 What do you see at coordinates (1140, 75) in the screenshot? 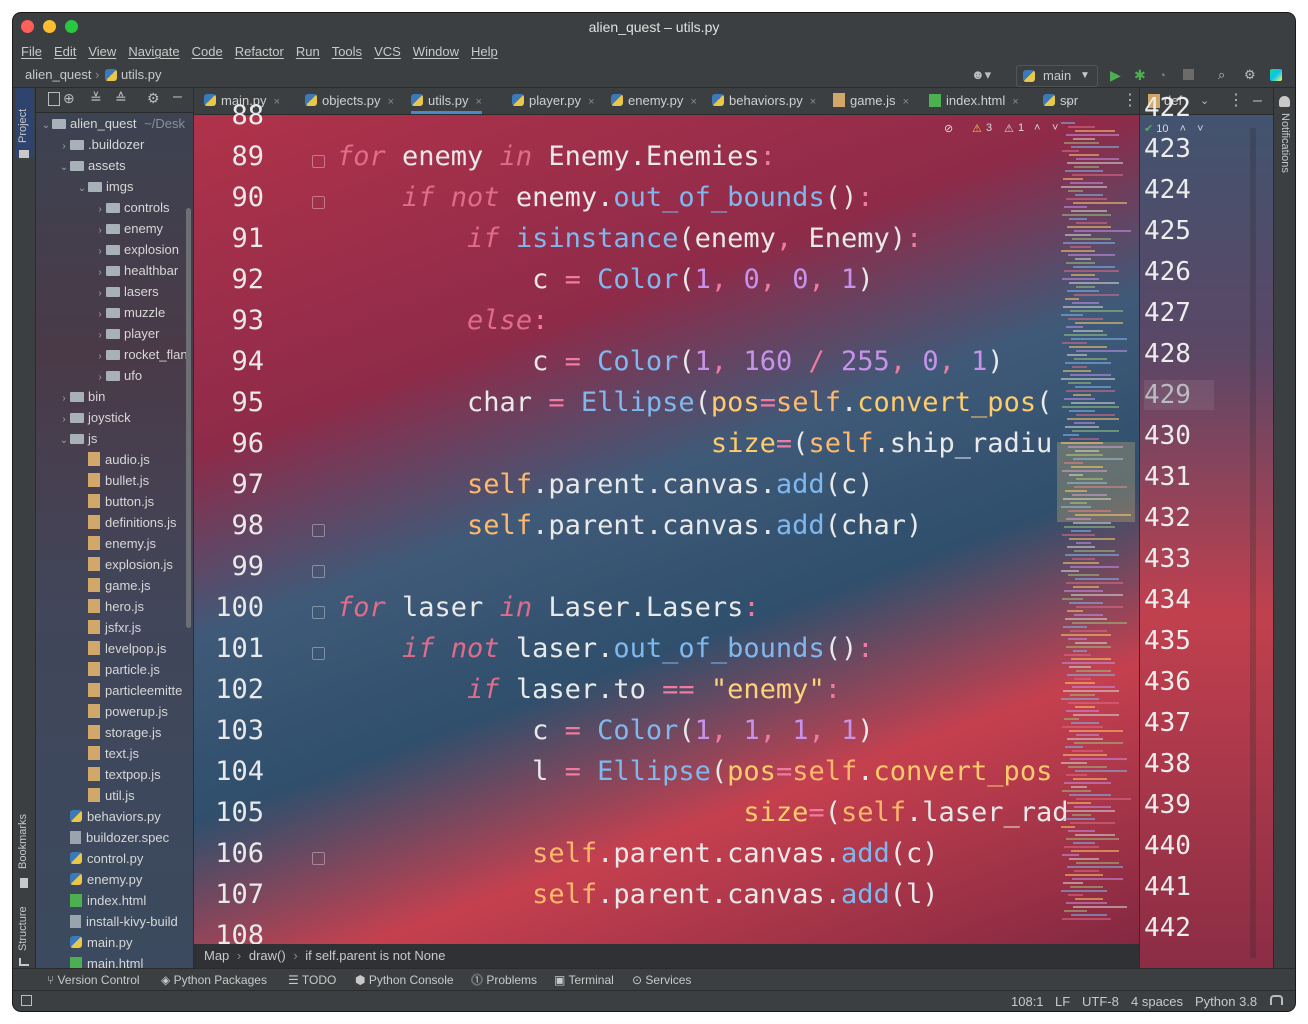
I see `debug-icon: ✱` at bounding box center [1140, 75].